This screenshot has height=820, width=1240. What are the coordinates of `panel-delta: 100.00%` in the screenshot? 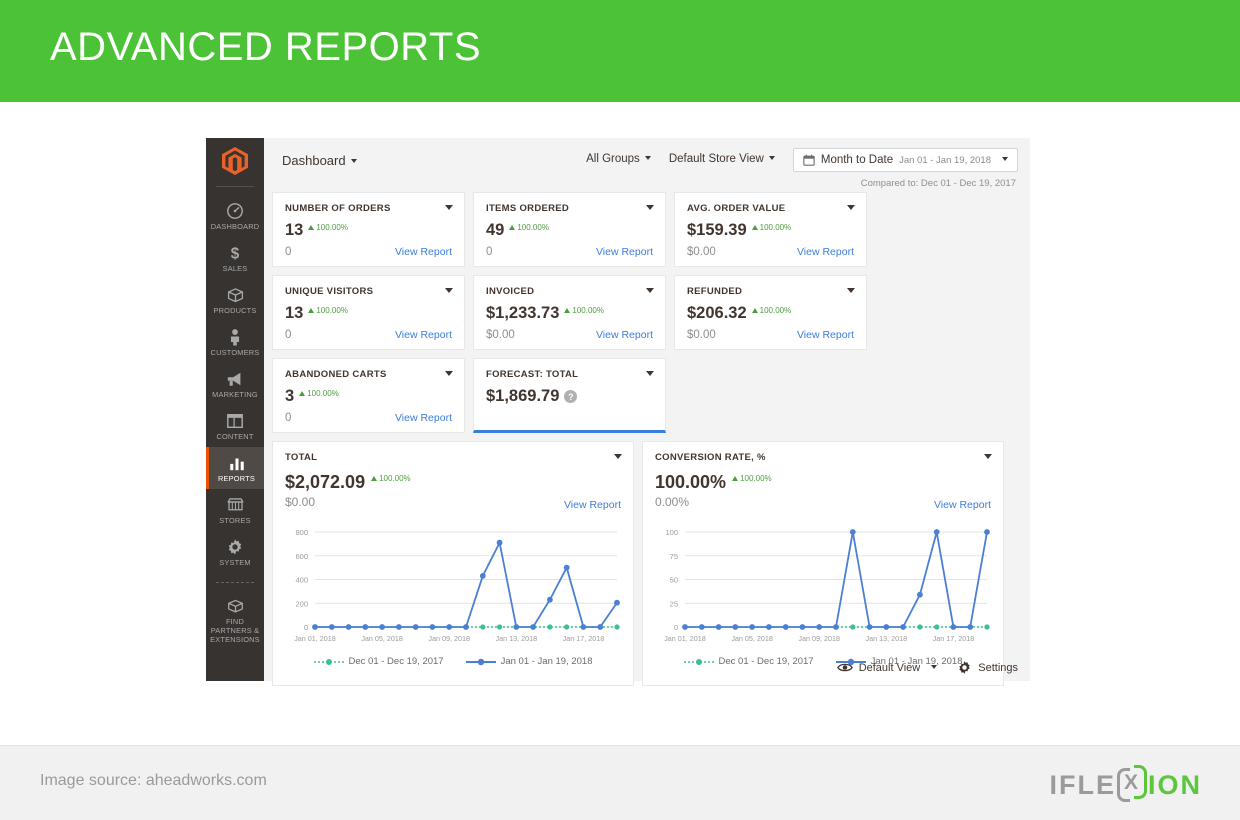 It's located at (391, 478).